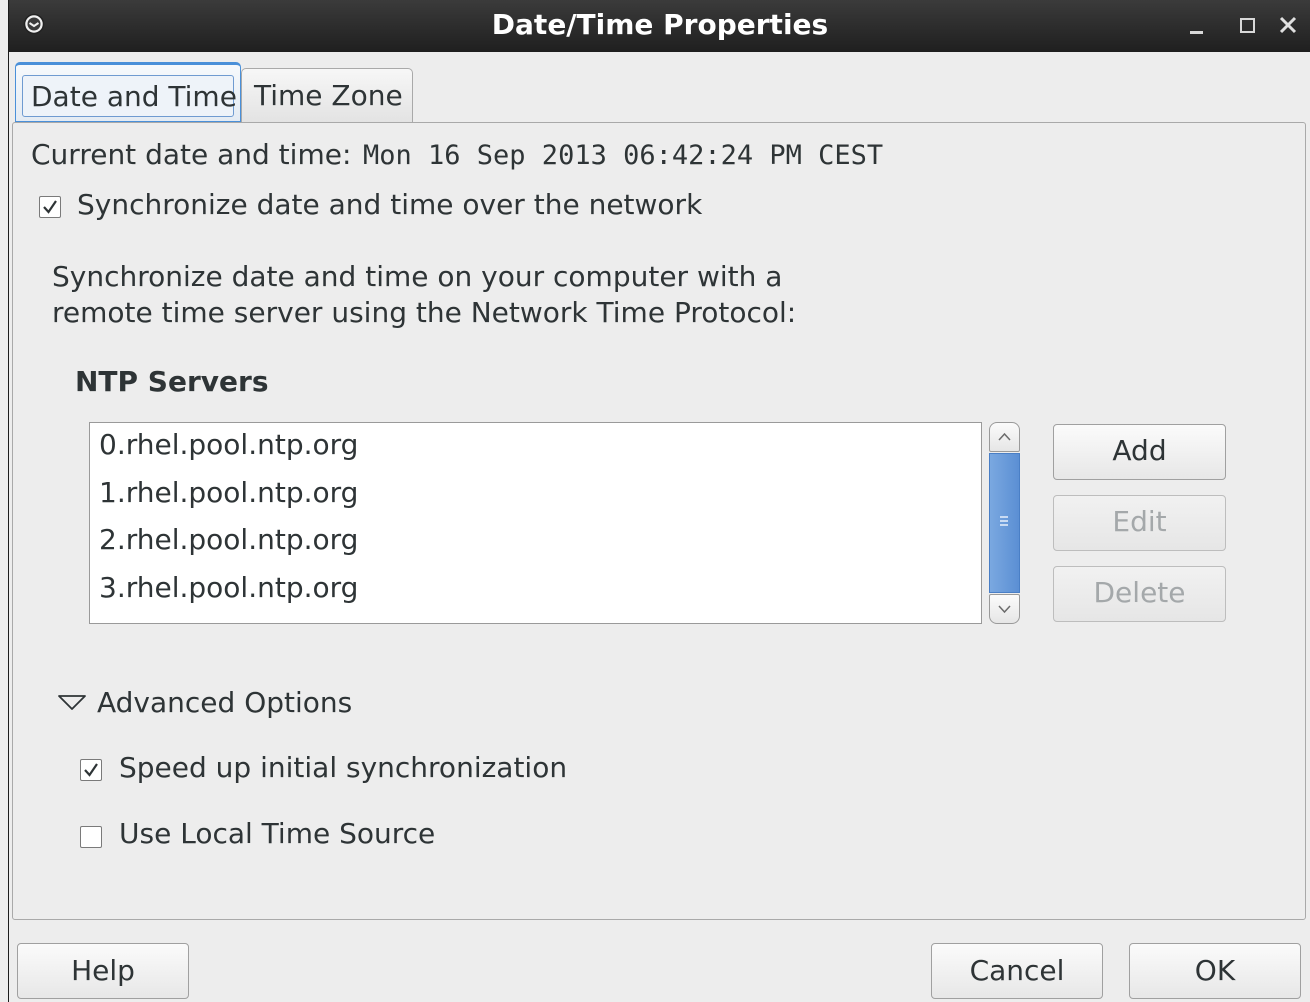 The width and height of the screenshot is (1310, 1002). I want to click on list-item: 2.rhel.pool.ntp.org, so click(228, 539).